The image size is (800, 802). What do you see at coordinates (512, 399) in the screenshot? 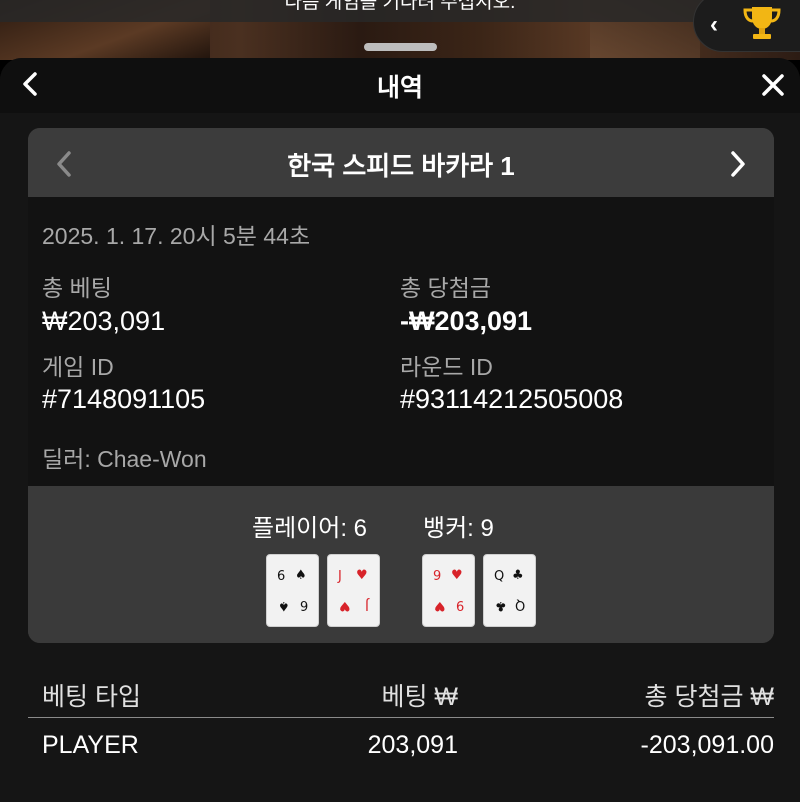
I see `round-id-value: #93114212505008` at bounding box center [512, 399].